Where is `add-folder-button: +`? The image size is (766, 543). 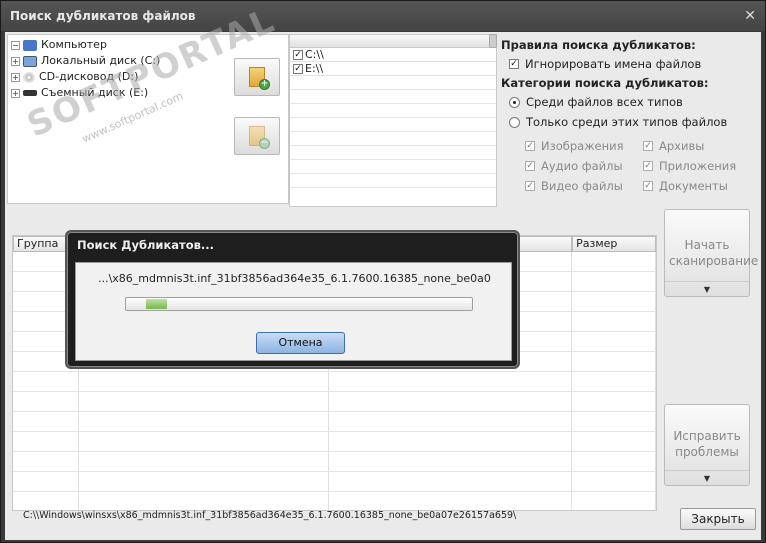
add-folder-button: + is located at coordinates (257, 77).